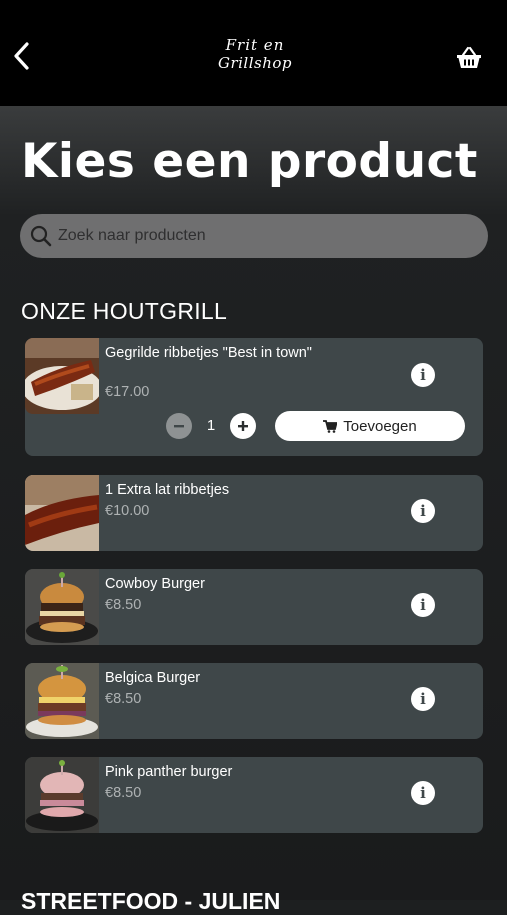 This screenshot has width=507, height=915. Describe the element at coordinates (249, 161) in the screenshot. I see `page-title: Kies een product` at that location.